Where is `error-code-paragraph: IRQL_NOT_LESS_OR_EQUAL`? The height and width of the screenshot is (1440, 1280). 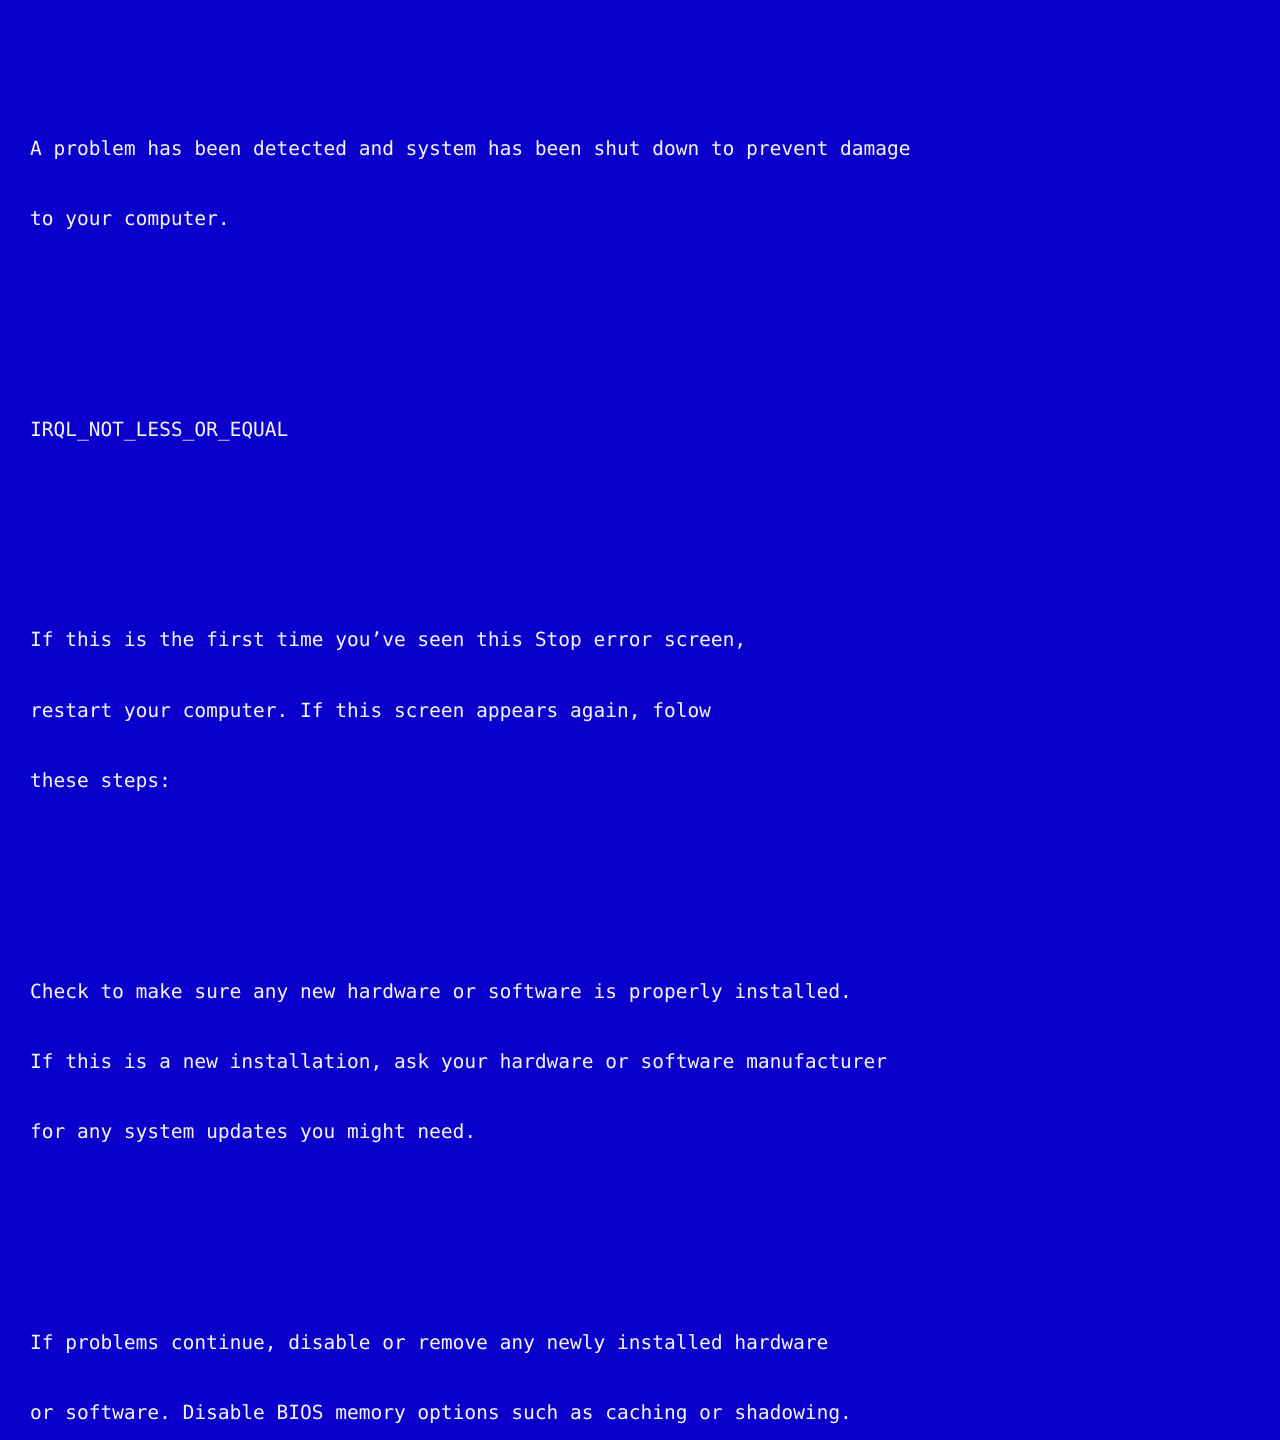 error-code-paragraph: IRQL_NOT_LESS_OR_EQUAL is located at coordinates (655, 429).